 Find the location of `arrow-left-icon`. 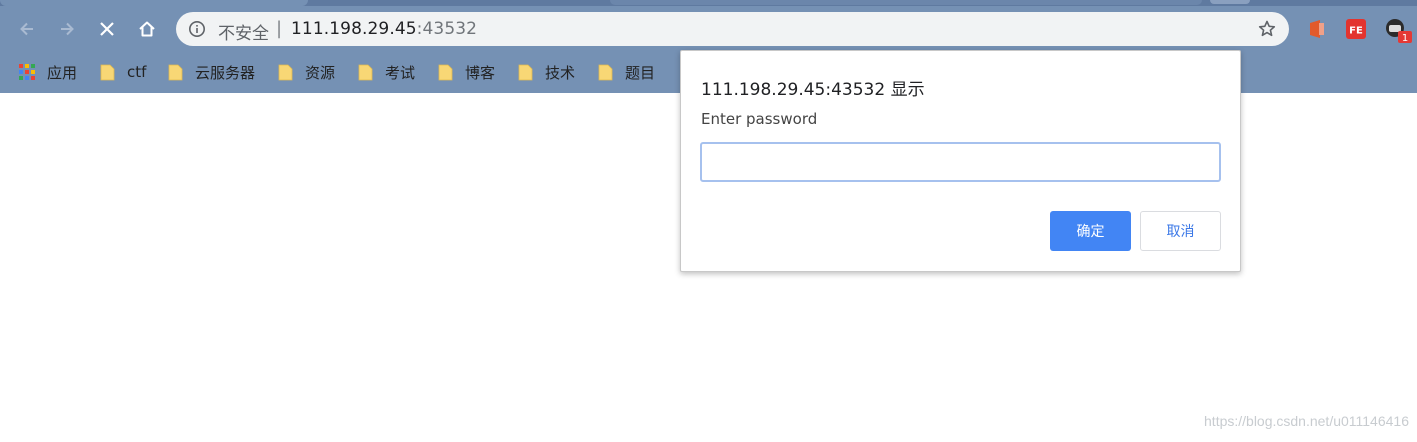

arrow-left-icon is located at coordinates (26, 29).